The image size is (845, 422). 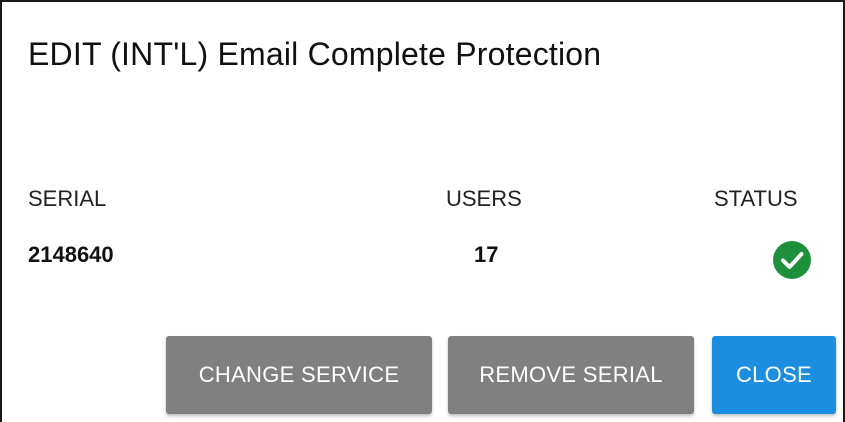 I want to click on close-button: CLOSE, so click(x=774, y=375).